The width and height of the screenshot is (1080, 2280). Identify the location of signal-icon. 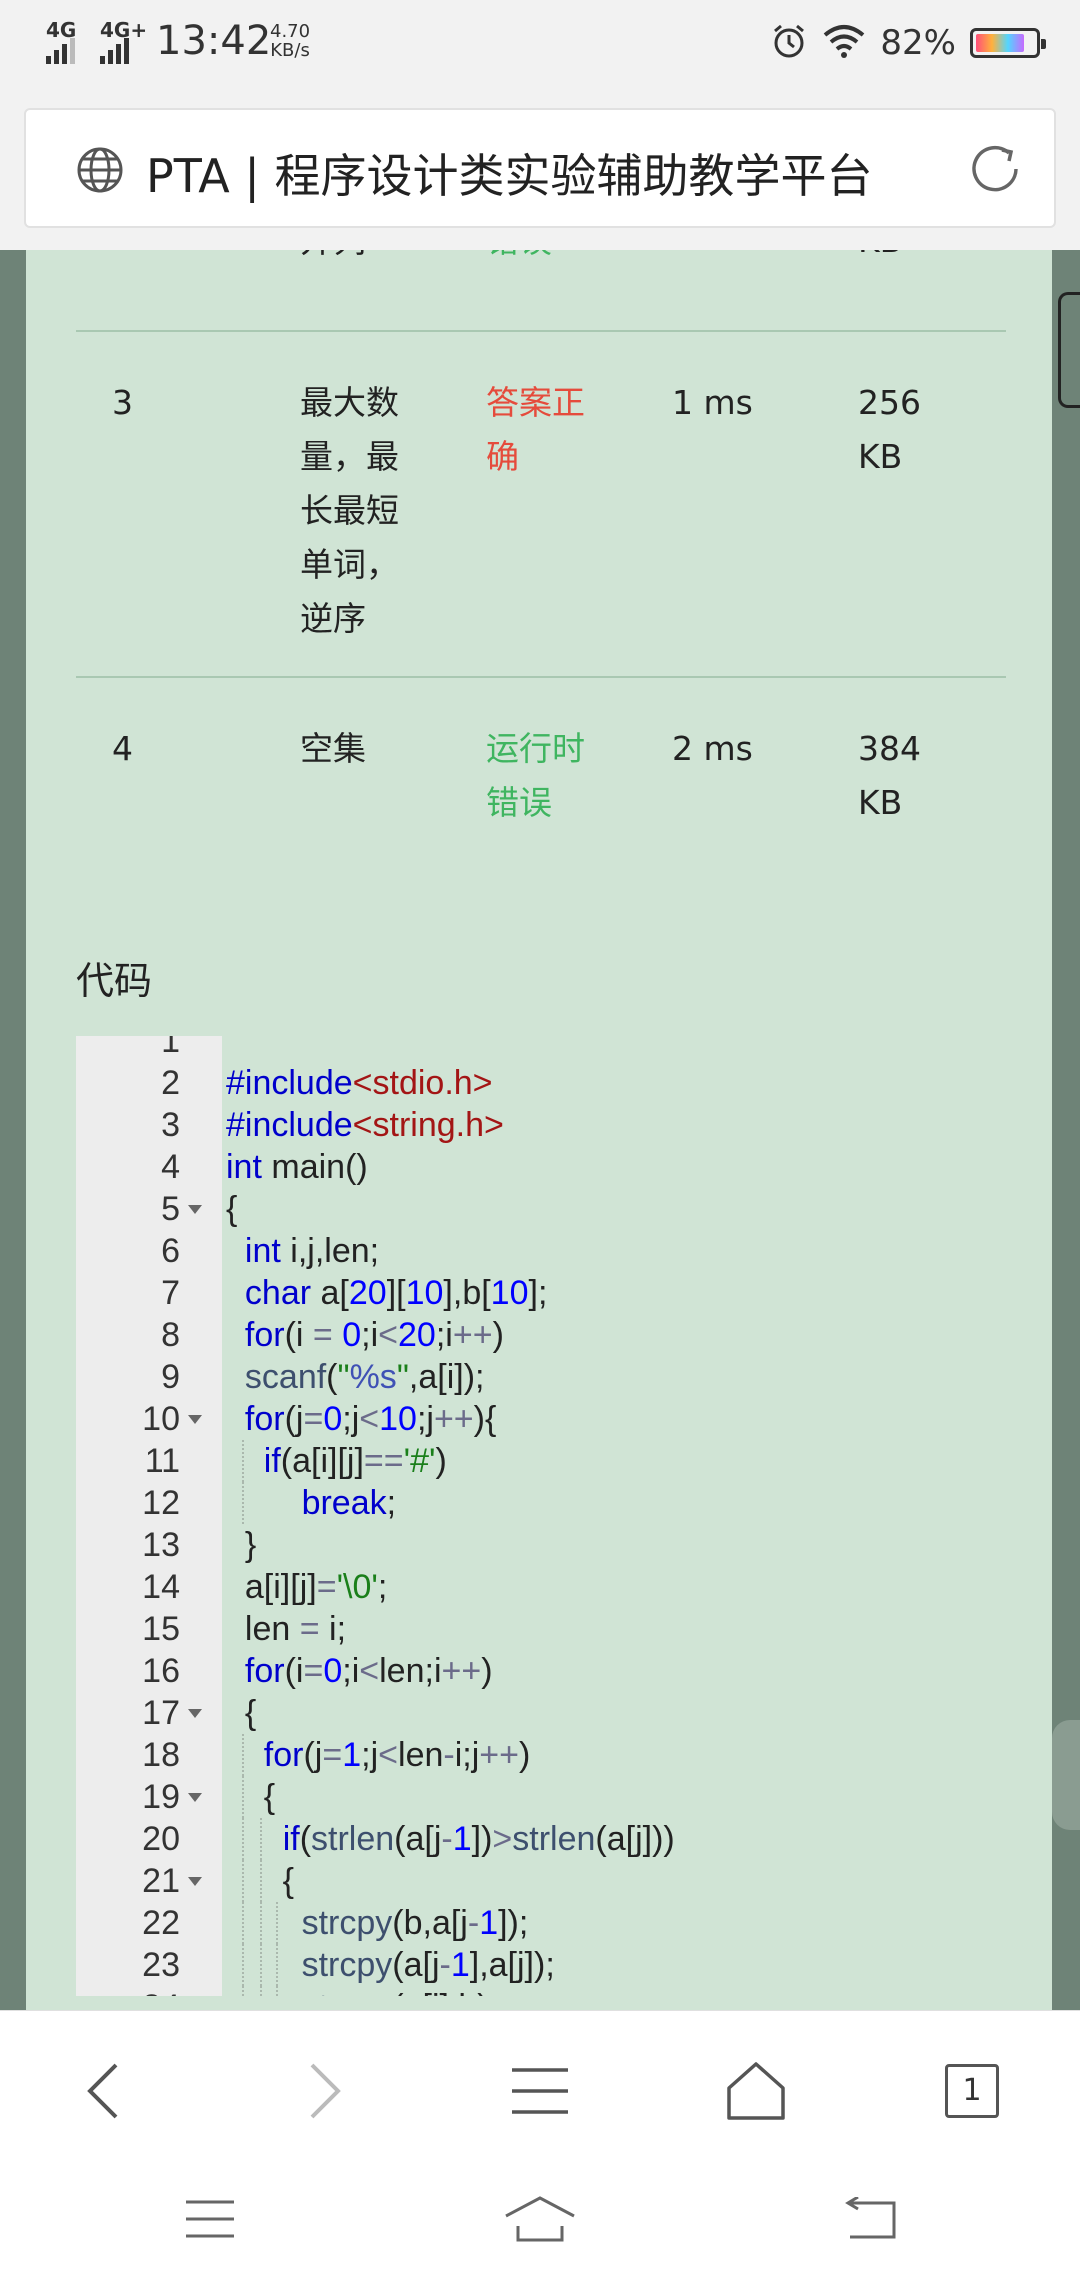
(114, 51).